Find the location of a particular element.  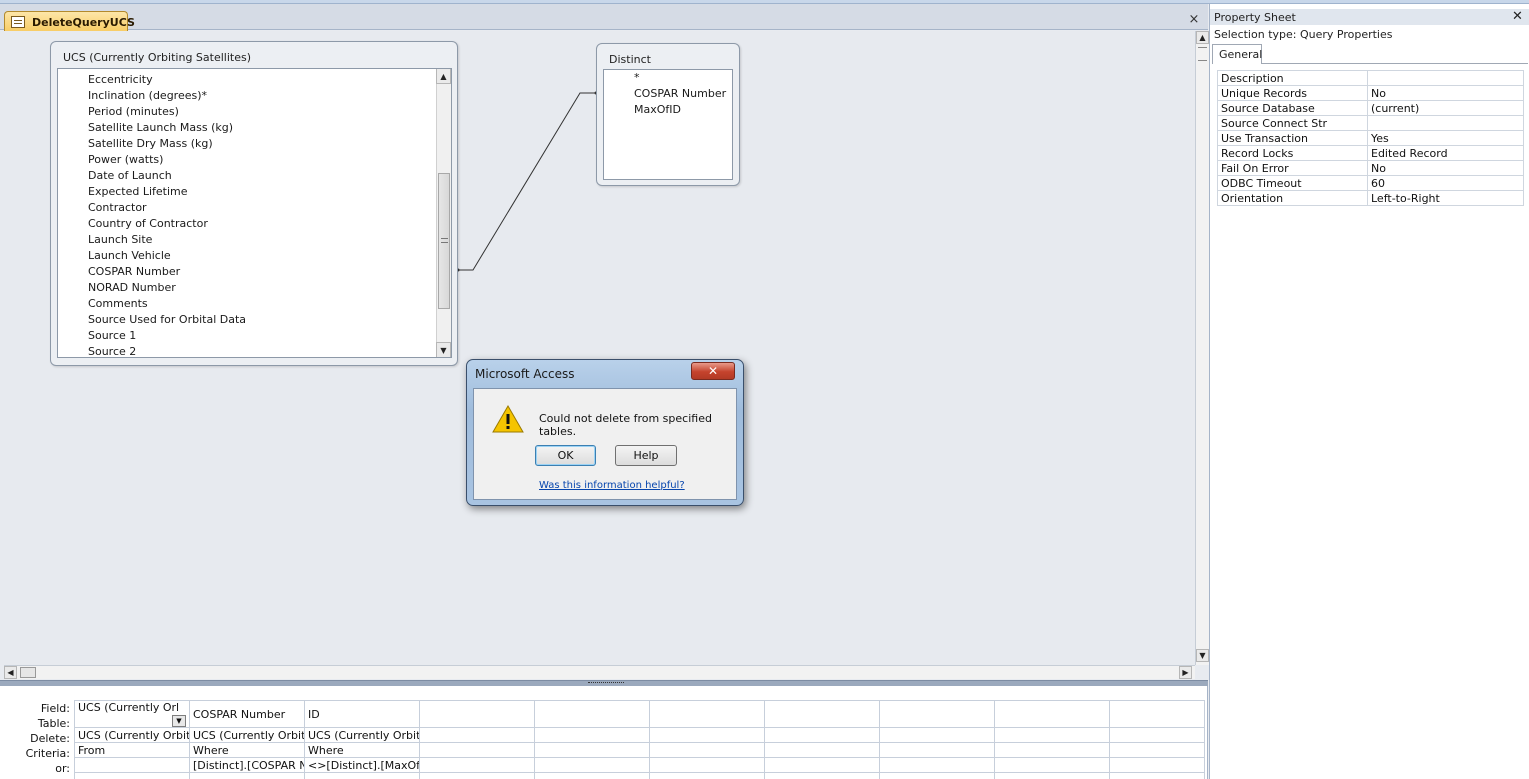

scroll-right-icon: ▶ is located at coordinates (1185, 672).